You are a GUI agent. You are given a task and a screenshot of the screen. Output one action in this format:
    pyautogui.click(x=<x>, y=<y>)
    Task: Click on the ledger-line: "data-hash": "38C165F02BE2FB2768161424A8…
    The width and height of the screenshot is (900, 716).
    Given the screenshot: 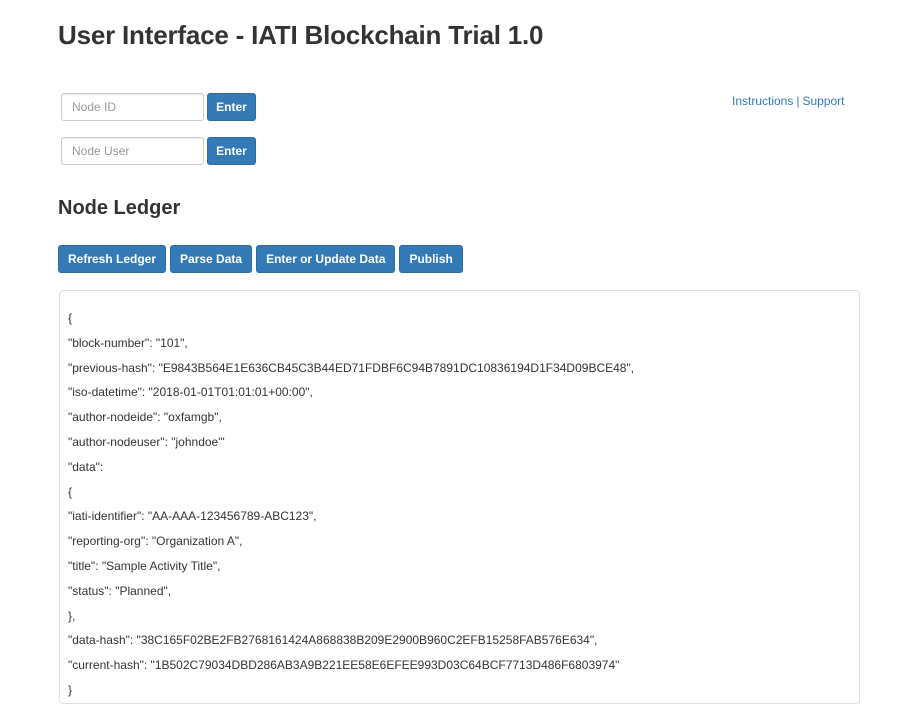 What is the action you would take?
    pyautogui.click(x=333, y=640)
    